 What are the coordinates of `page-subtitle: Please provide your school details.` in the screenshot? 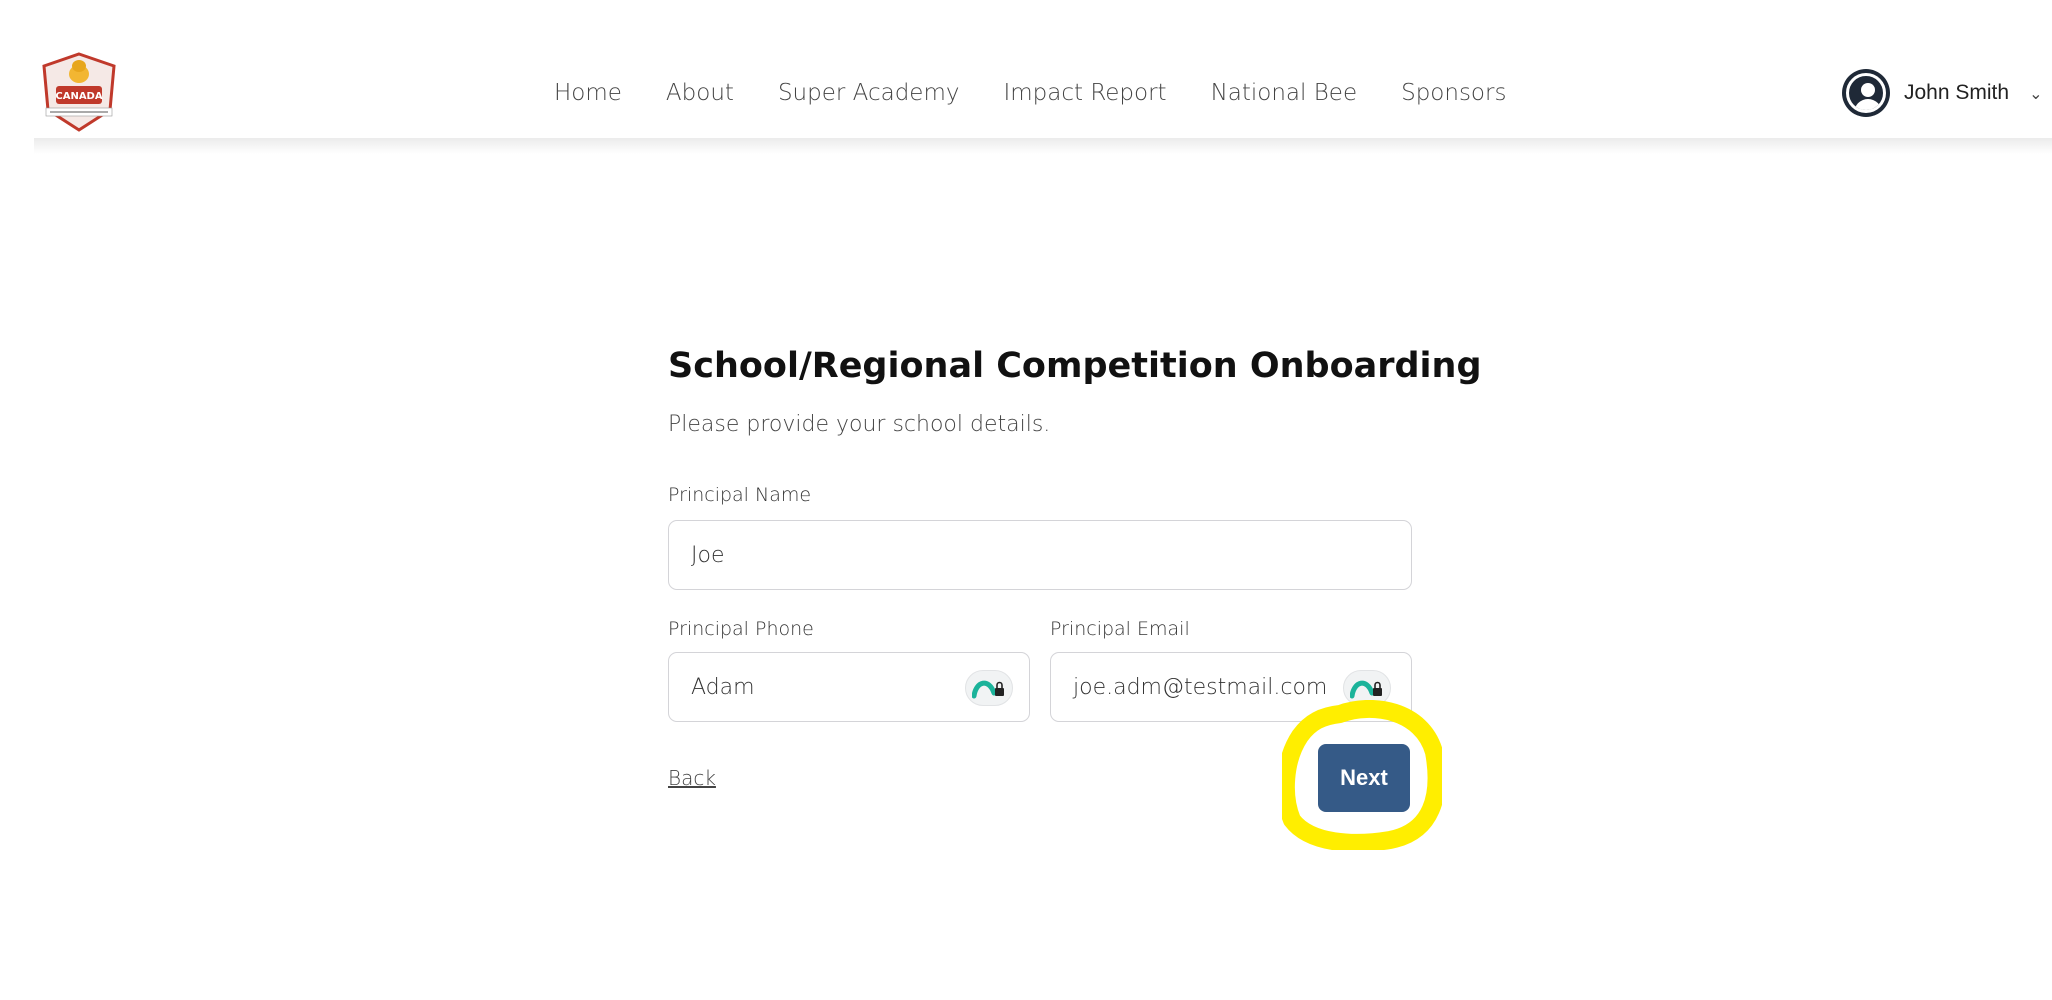 It's located at (859, 424).